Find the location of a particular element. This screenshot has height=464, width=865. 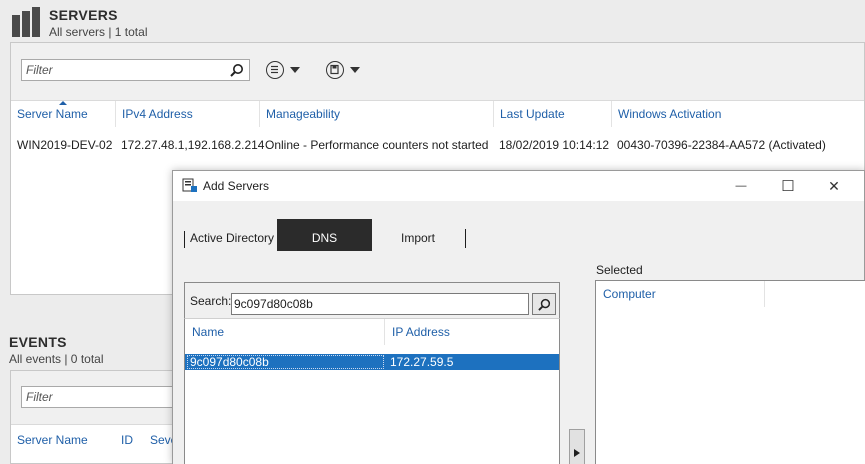

sort-ascending-icon is located at coordinates (63, 103).